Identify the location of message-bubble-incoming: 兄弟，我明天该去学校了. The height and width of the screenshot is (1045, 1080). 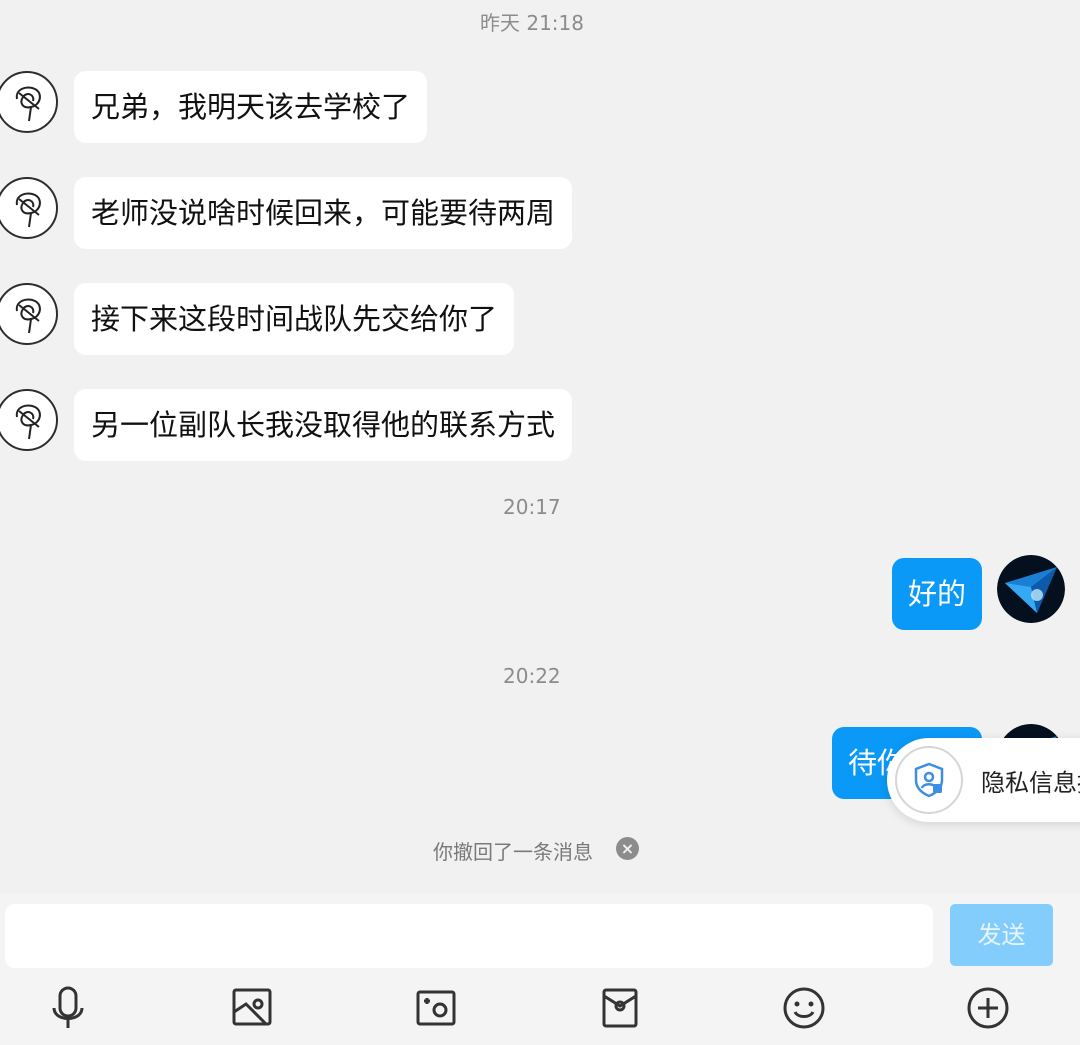
(251, 107).